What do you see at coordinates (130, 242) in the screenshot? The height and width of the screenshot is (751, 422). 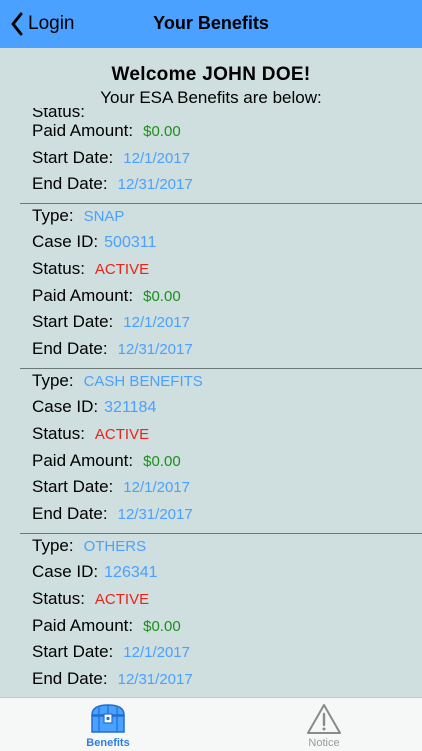 I see `case-id-value: 500311` at bounding box center [130, 242].